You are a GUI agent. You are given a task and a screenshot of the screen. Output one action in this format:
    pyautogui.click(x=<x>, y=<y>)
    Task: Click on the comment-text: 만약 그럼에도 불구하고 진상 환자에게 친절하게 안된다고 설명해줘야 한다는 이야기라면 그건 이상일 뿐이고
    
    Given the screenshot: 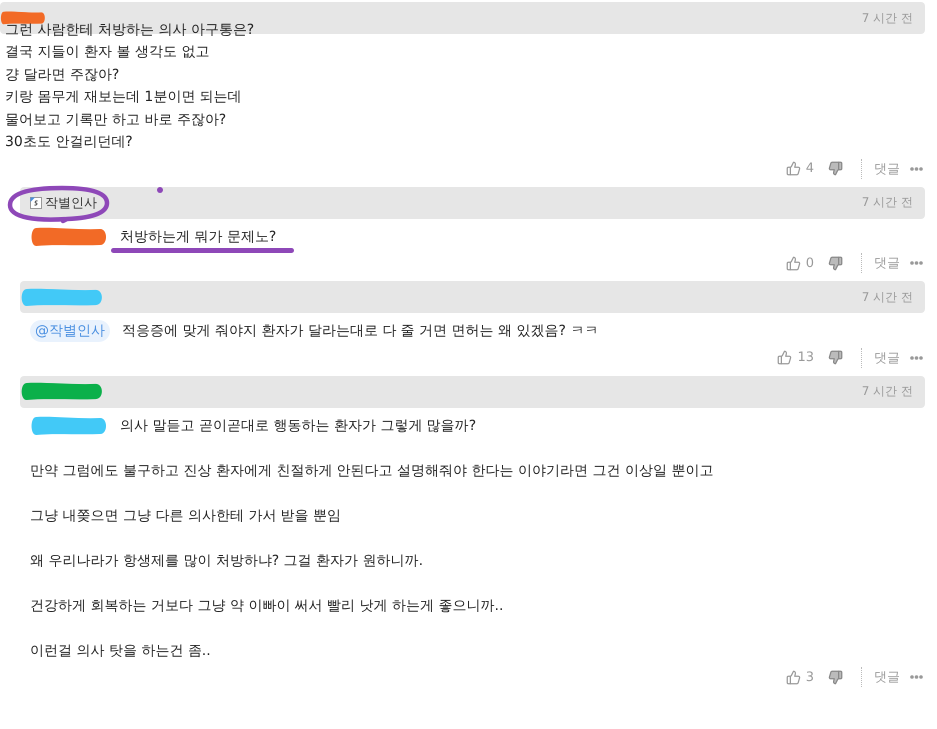 What is the action you would take?
    pyautogui.click(x=372, y=471)
    